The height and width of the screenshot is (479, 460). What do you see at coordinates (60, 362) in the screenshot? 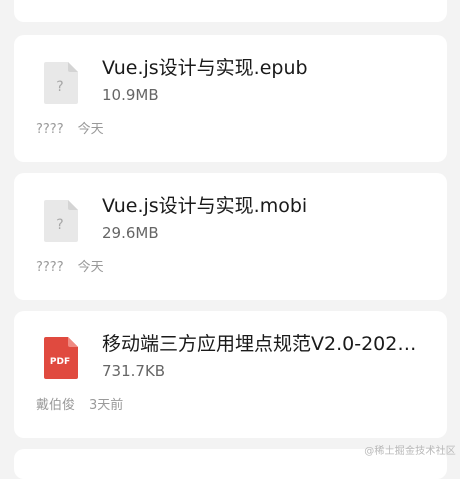
I see `pdf-label: PDF` at bounding box center [60, 362].